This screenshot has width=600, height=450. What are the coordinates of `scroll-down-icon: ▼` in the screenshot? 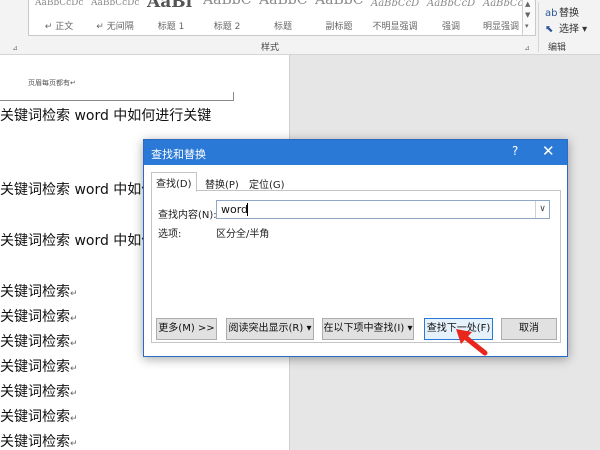 It's located at (527, 15).